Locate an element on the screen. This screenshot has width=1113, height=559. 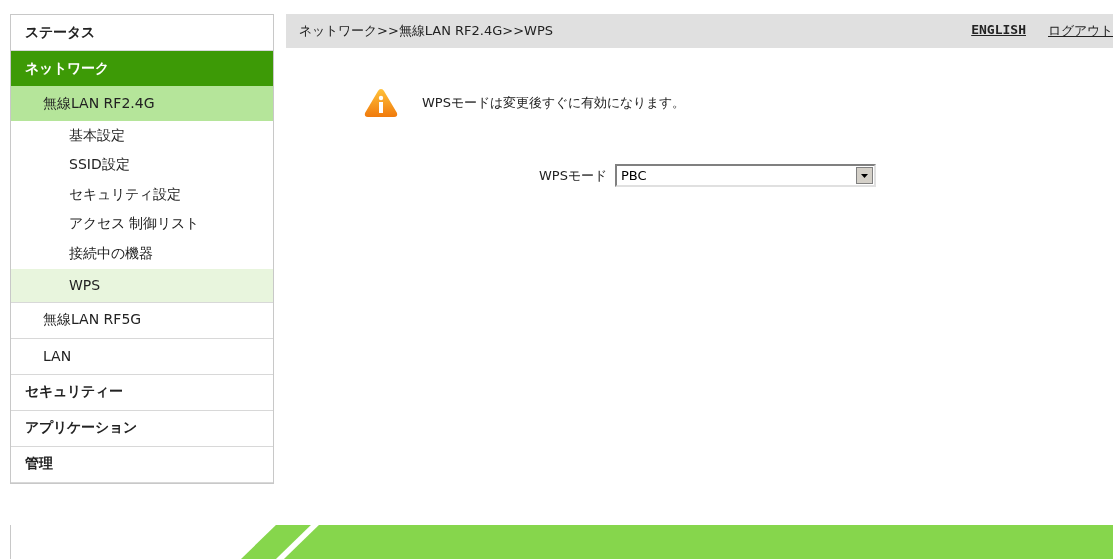
select-field: PBC is located at coordinates (745, 175).